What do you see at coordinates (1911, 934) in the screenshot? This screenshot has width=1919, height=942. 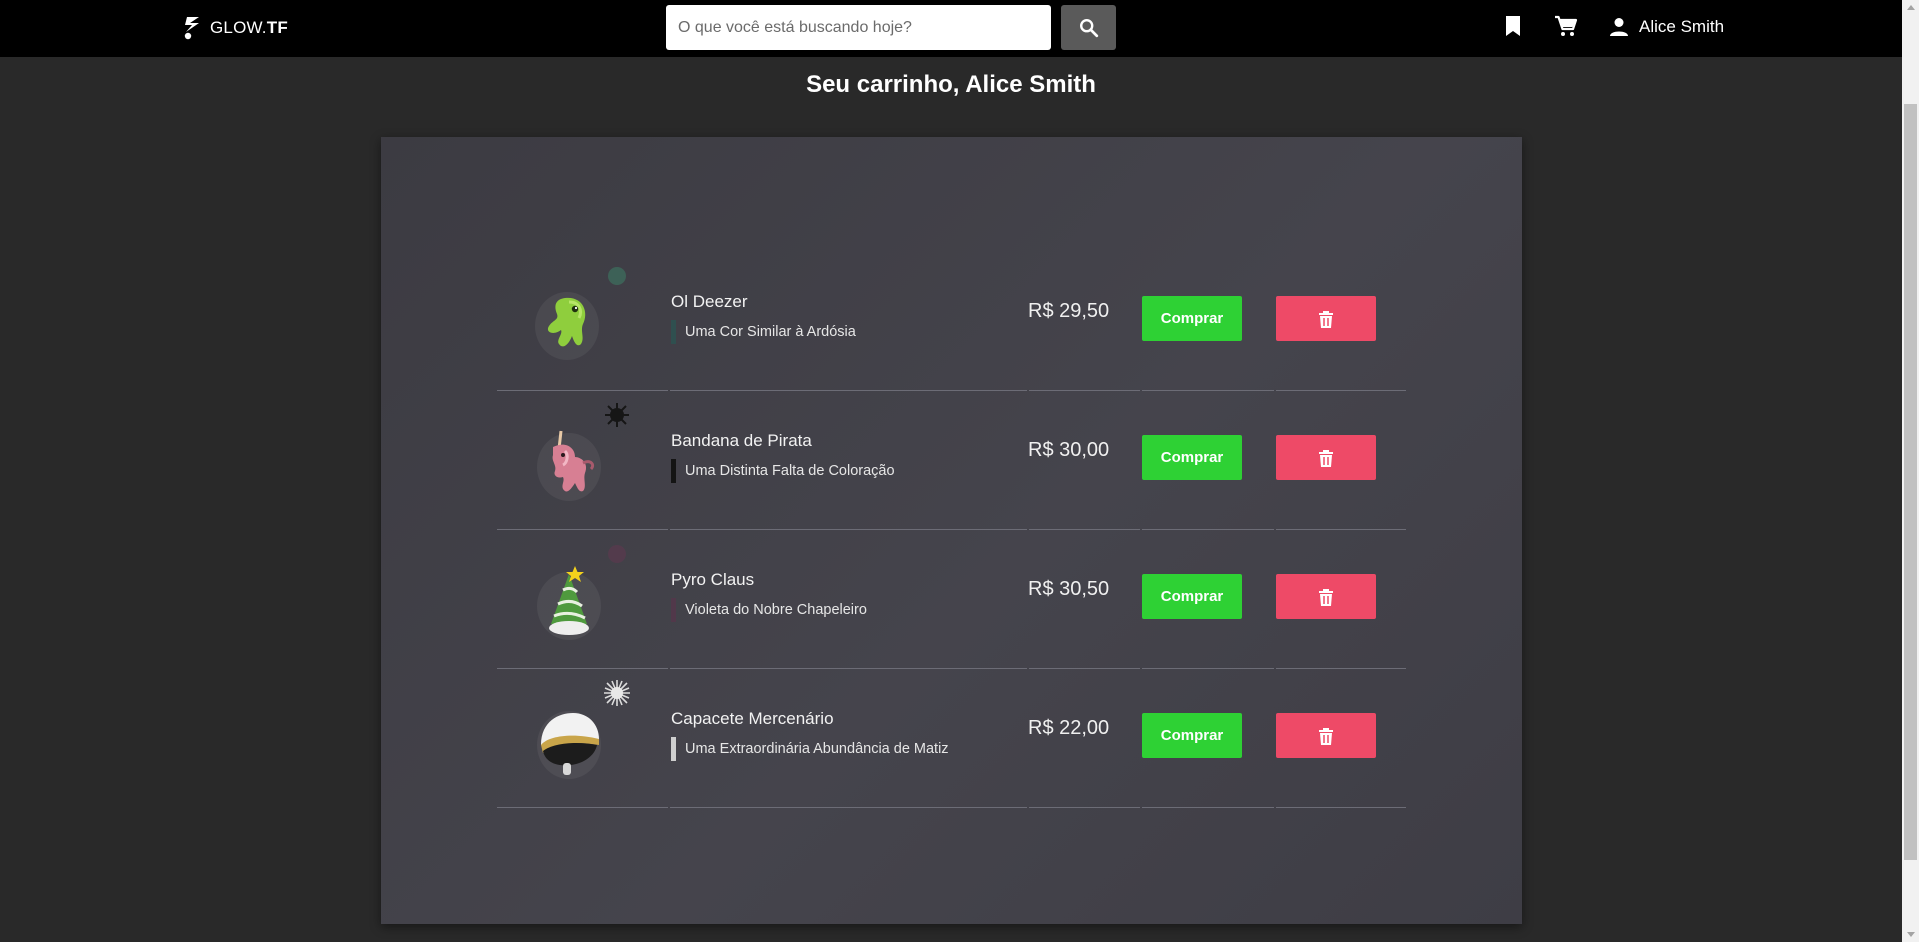 I see `scroll-down-arrow-icon` at bounding box center [1911, 934].